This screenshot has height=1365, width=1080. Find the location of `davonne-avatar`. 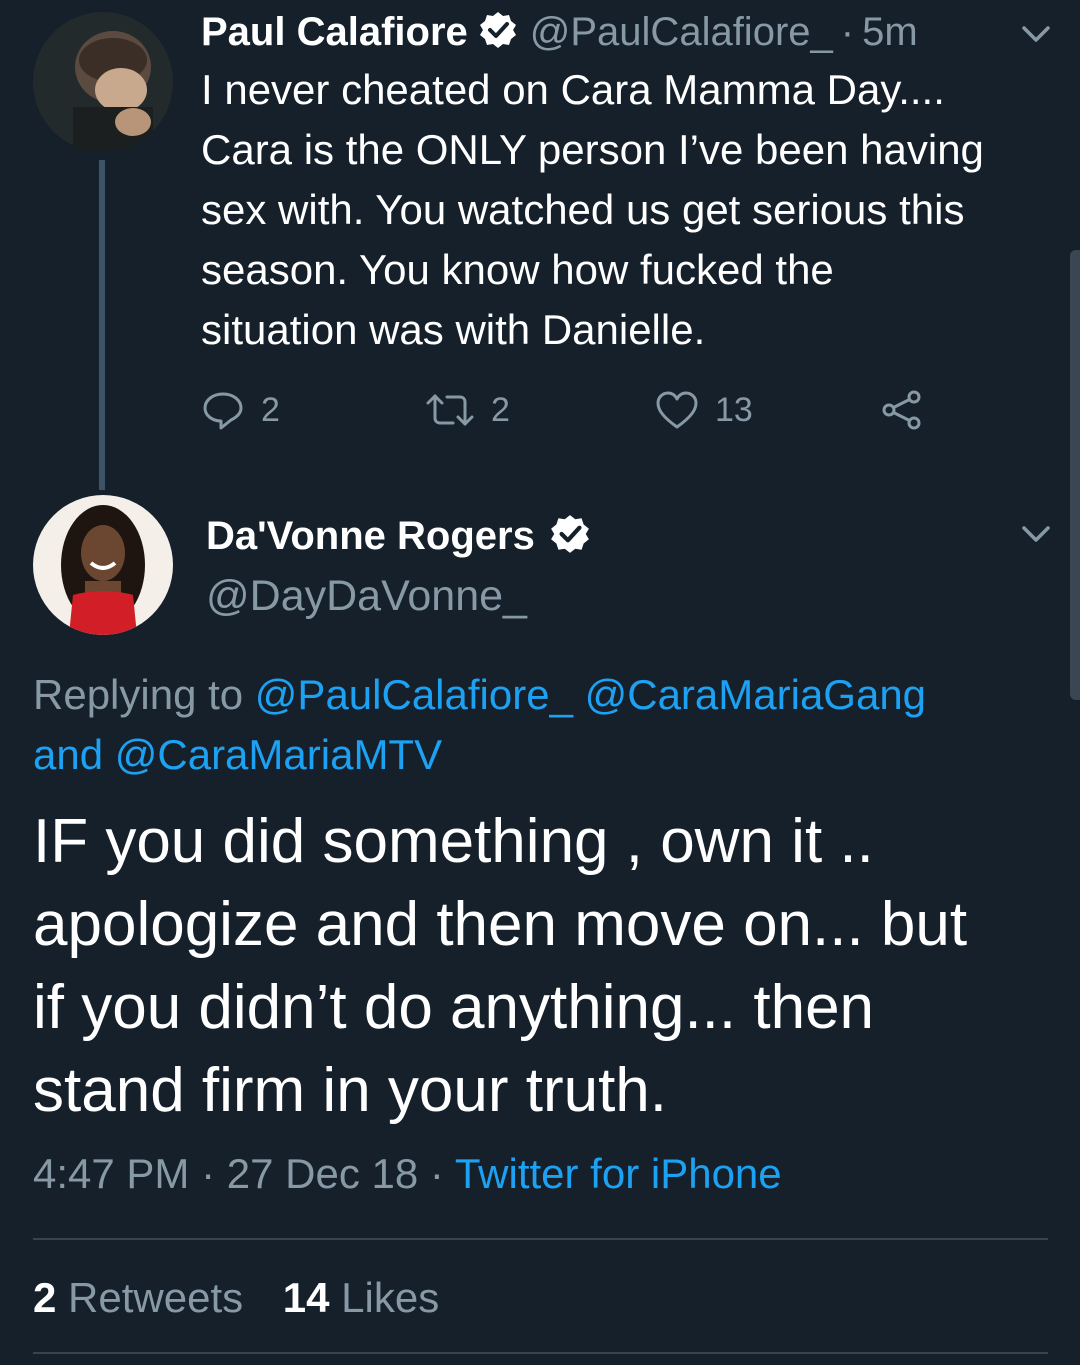

davonne-avatar is located at coordinates (103, 565).